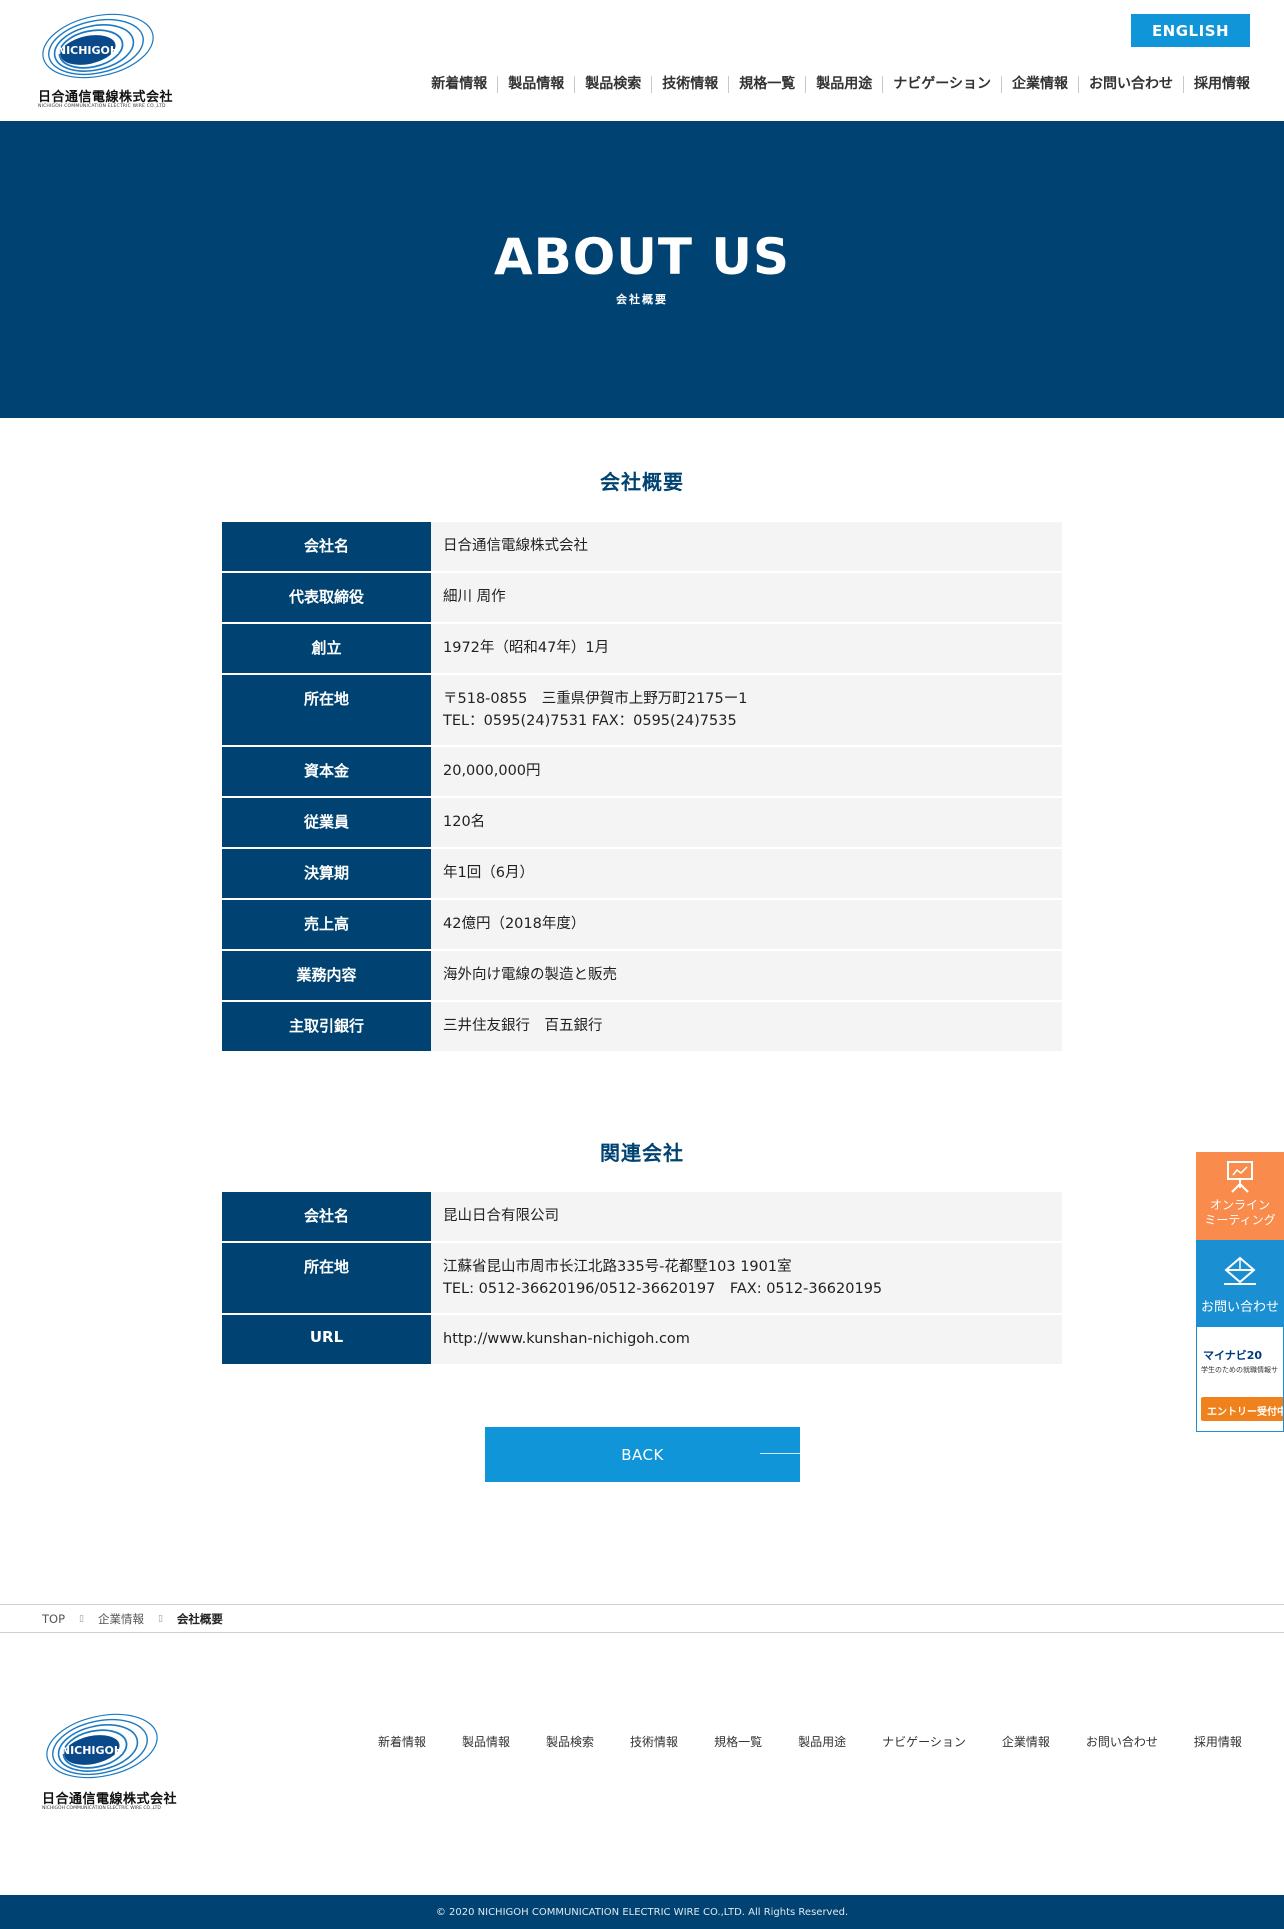 The image size is (1284, 1929). What do you see at coordinates (822, 1741) in the screenshot?
I see `footer-nav-applications: 製品用途` at bounding box center [822, 1741].